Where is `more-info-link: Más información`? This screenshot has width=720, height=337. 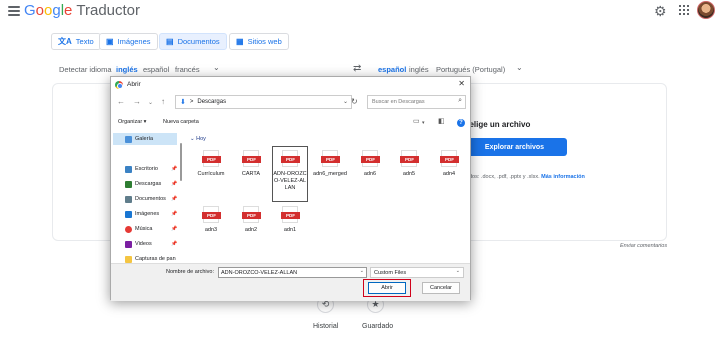
more-info-link: Más información is located at coordinates (563, 177).